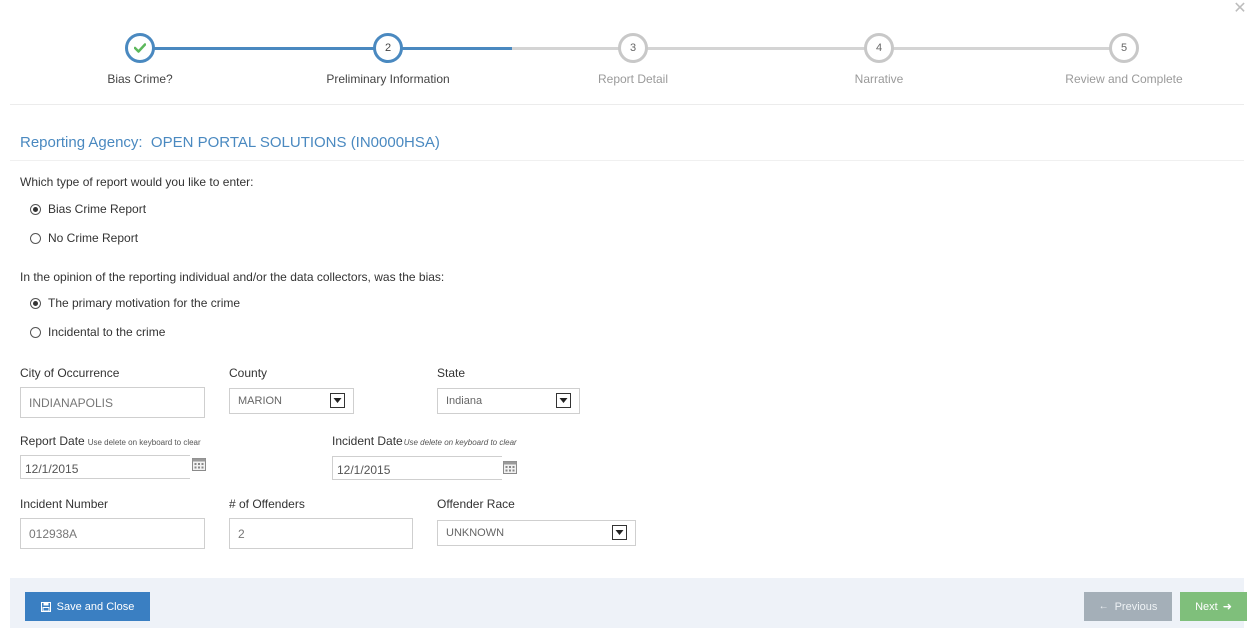 This screenshot has height=628, width=1254. I want to click on wizard-step-bias-crime: Bias Crime?, so click(140, 59).